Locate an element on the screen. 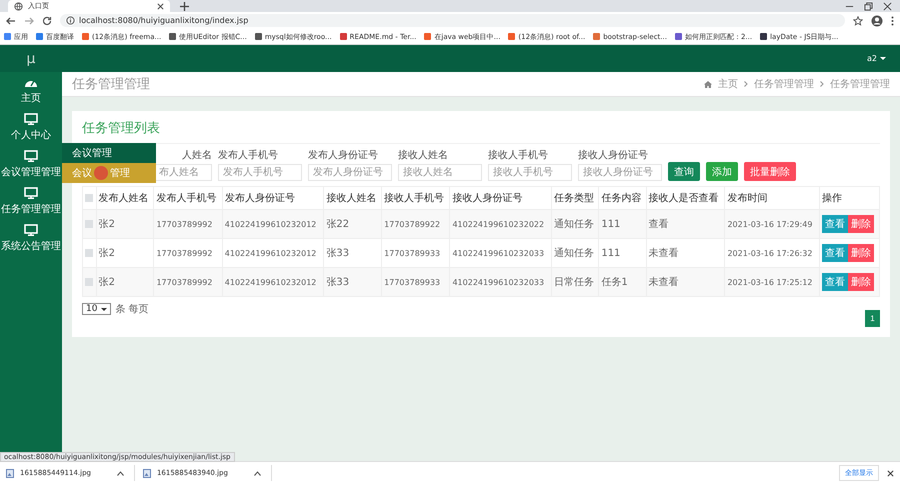  table-cell: 17703789922 is located at coordinates (416, 224).